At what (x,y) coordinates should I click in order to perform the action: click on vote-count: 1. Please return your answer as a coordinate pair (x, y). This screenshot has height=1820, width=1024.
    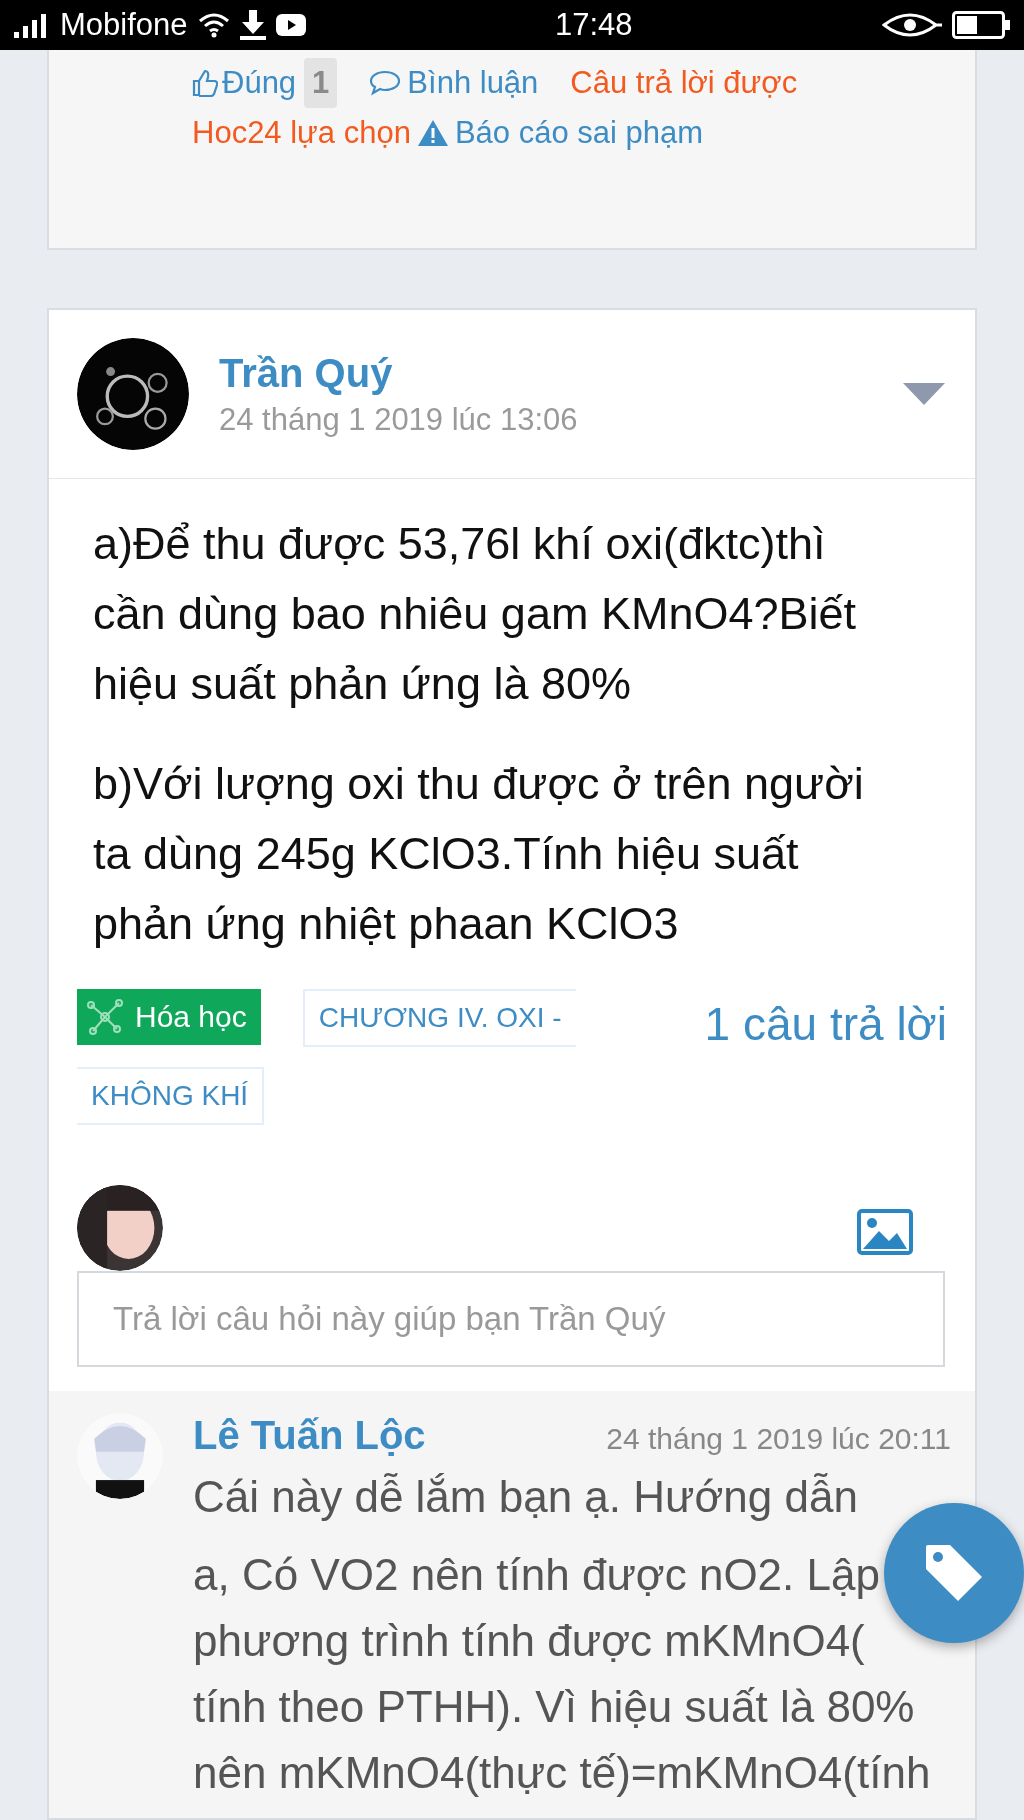
    Looking at the image, I should click on (321, 83).